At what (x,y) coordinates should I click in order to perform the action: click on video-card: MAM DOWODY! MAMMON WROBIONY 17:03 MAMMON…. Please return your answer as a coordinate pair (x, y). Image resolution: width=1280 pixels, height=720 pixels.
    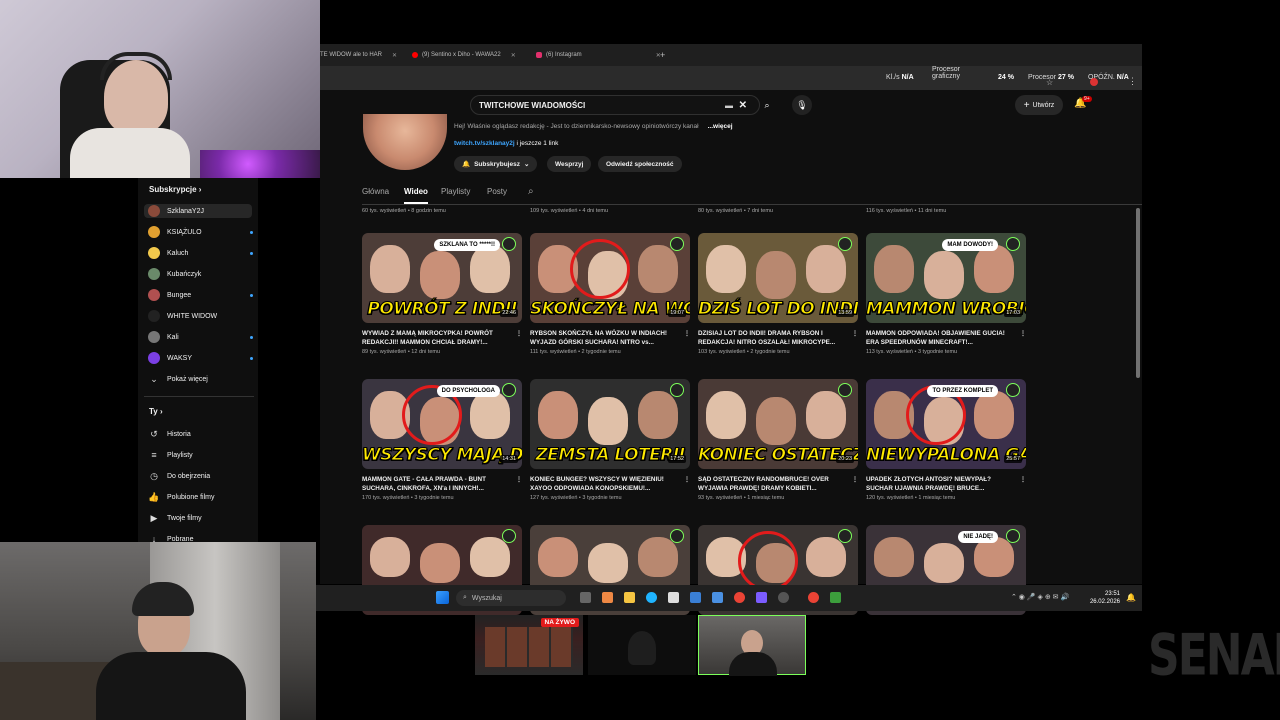
    Looking at the image, I should click on (946, 294).